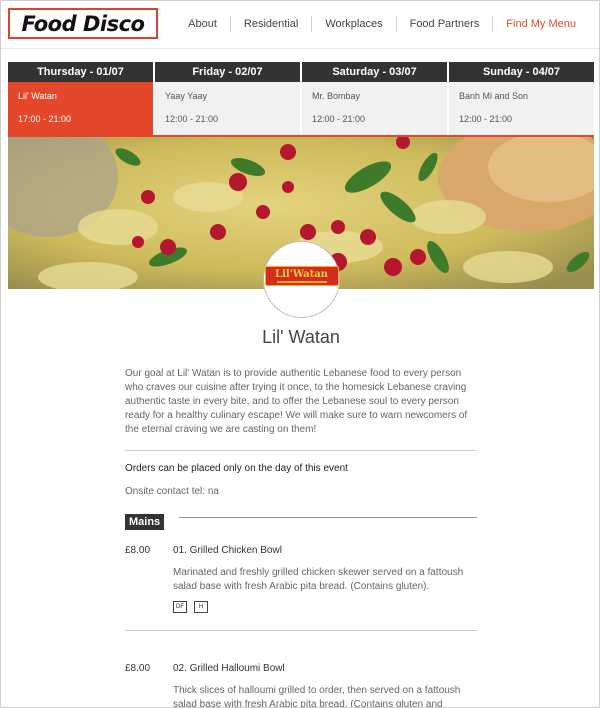  I want to click on vendor-logo: Lil'Watan, so click(301, 279).